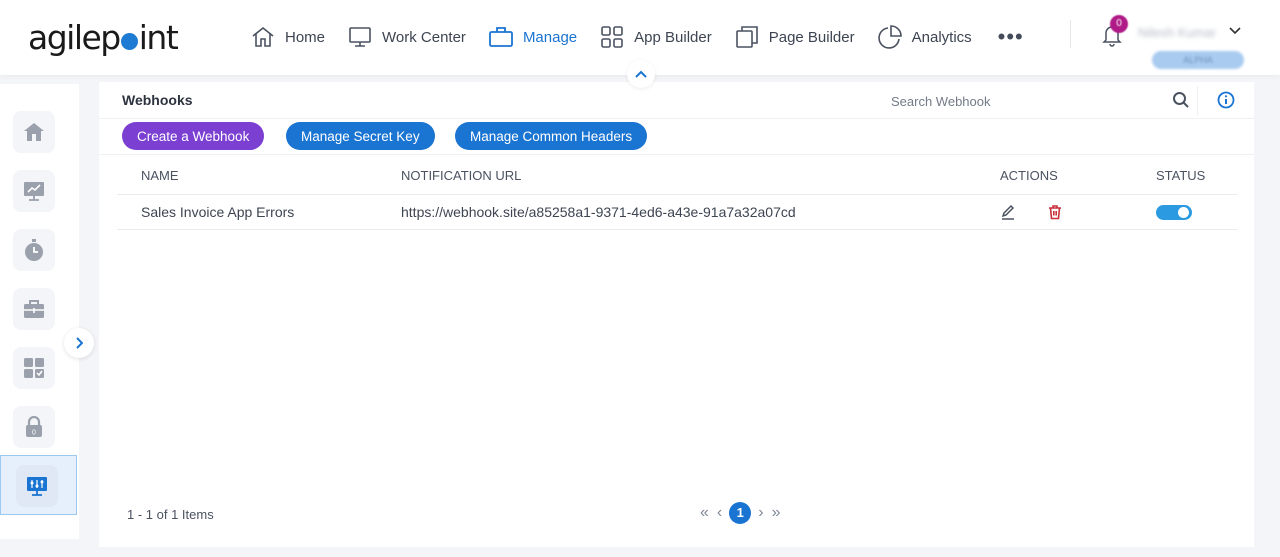 This screenshot has width=1280, height=557. Describe the element at coordinates (924, 37) in the screenshot. I see `nav-analytics: Analytics` at that location.